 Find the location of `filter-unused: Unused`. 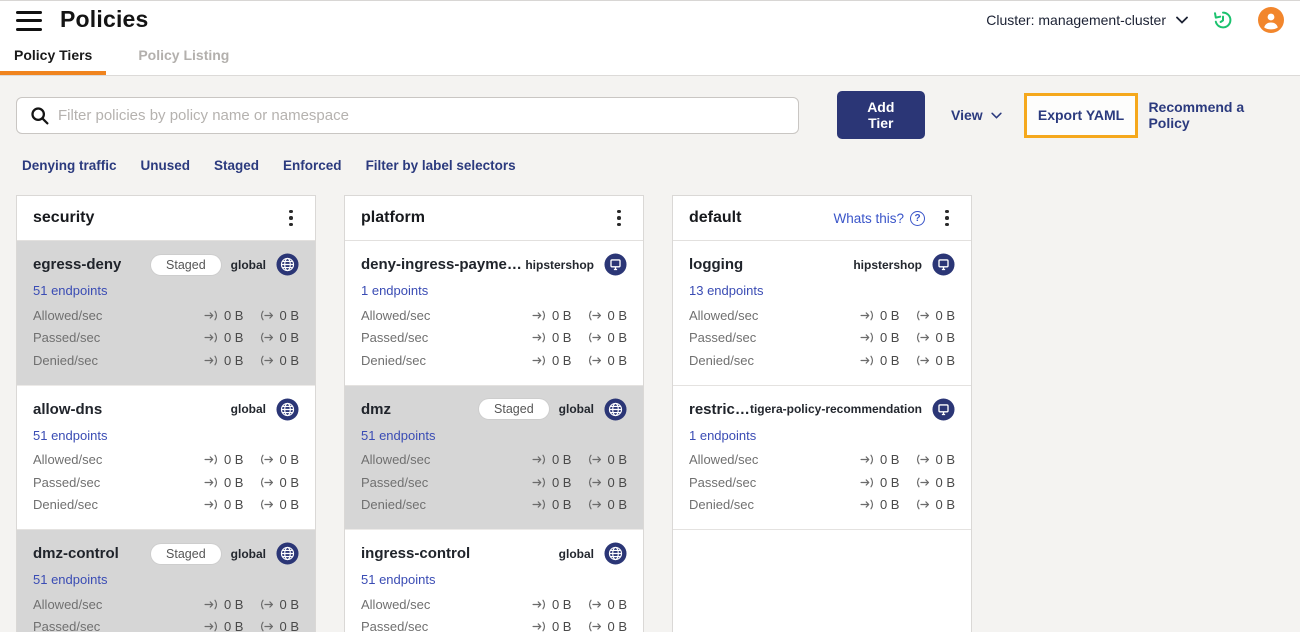

filter-unused: Unused is located at coordinates (166, 165).